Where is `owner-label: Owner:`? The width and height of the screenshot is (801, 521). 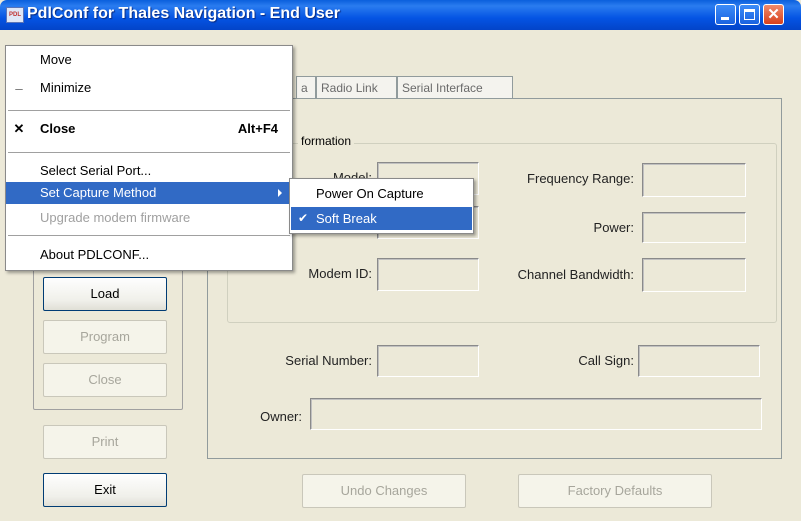 owner-label: Owner: is located at coordinates (281, 416).